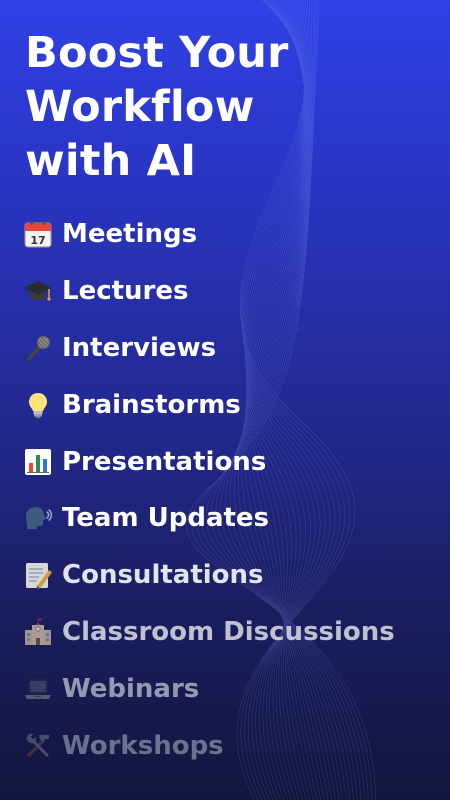 Image resolution: width=450 pixels, height=800 pixels. I want to click on use-case-item: Lectures, so click(232, 291).